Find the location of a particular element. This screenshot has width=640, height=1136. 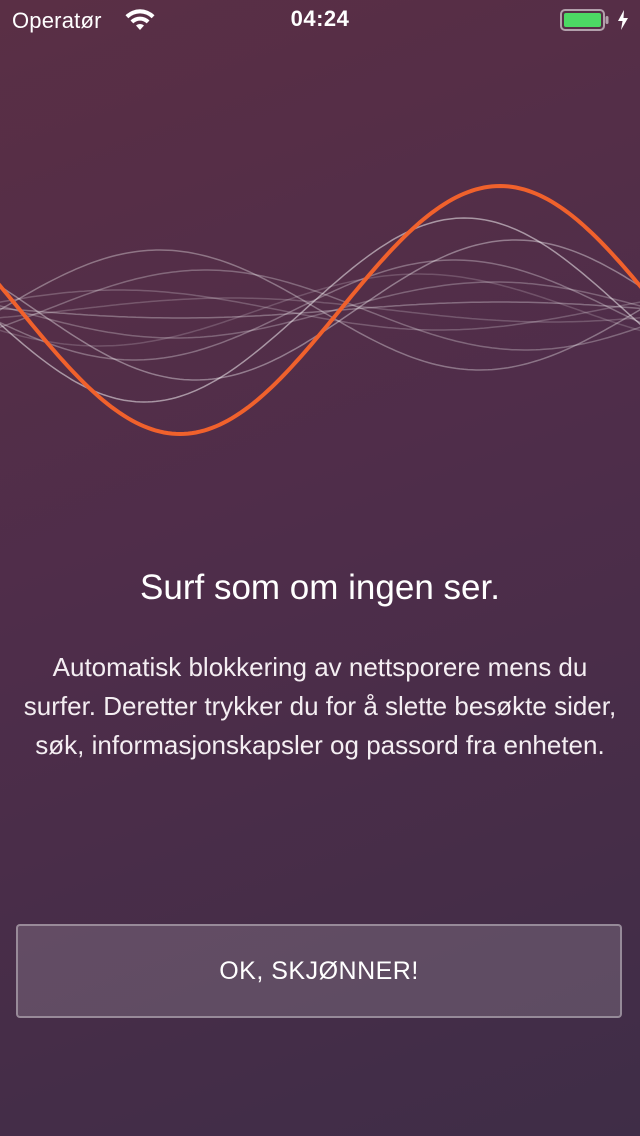

status-bar: Operatør 04:24 is located at coordinates (320, 20).